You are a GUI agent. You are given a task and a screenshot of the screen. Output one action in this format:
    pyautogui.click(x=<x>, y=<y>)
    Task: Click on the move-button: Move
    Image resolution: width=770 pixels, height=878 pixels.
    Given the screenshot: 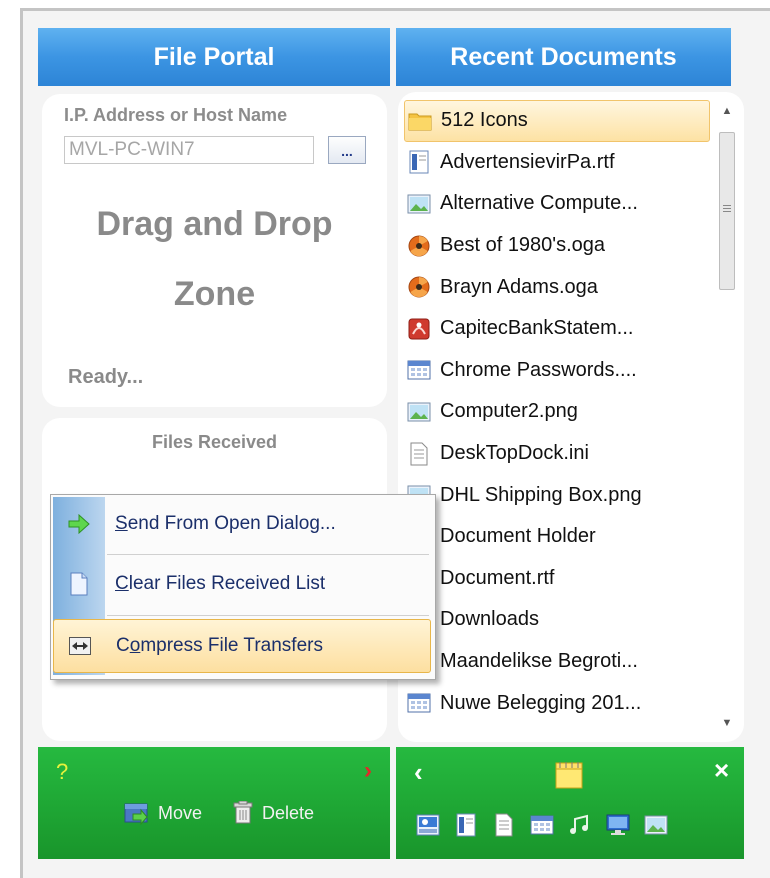 What is the action you would take?
    pyautogui.click(x=163, y=813)
    